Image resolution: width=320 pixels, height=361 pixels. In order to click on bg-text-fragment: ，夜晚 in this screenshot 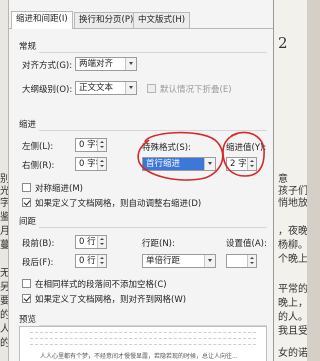, I will do `click(292, 231)`.